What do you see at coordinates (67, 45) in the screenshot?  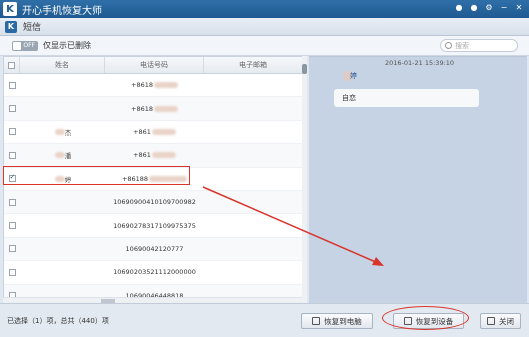 I see `toggle-label: 仅显示已删除` at bounding box center [67, 45].